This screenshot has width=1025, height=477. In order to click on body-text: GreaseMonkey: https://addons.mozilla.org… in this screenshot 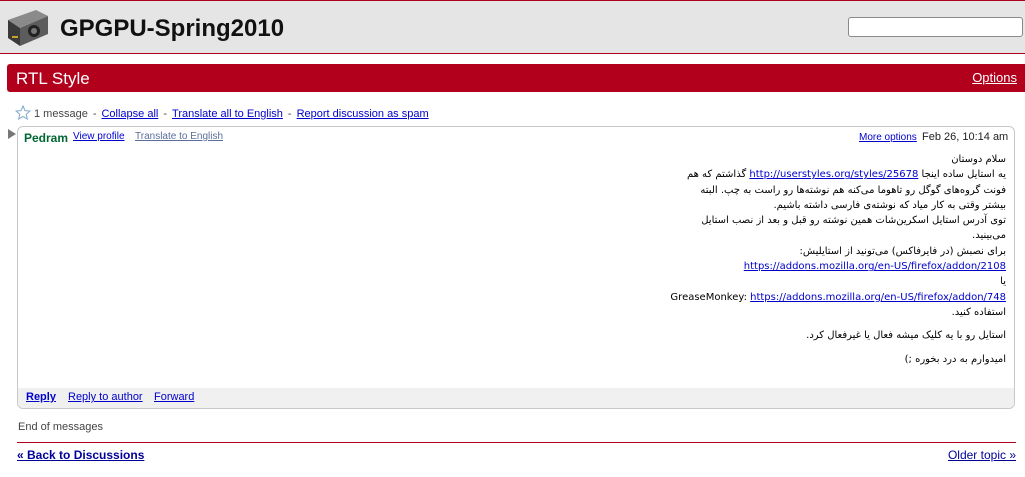, I will do `click(838, 297)`.